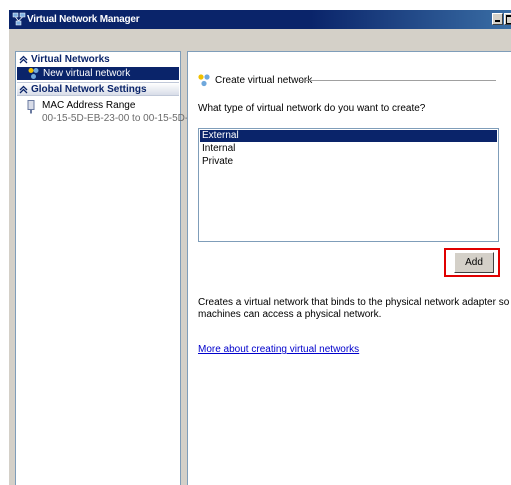 The image size is (511, 485). What do you see at coordinates (204, 81) in the screenshot?
I see `create-network-icon` at bounding box center [204, 81].